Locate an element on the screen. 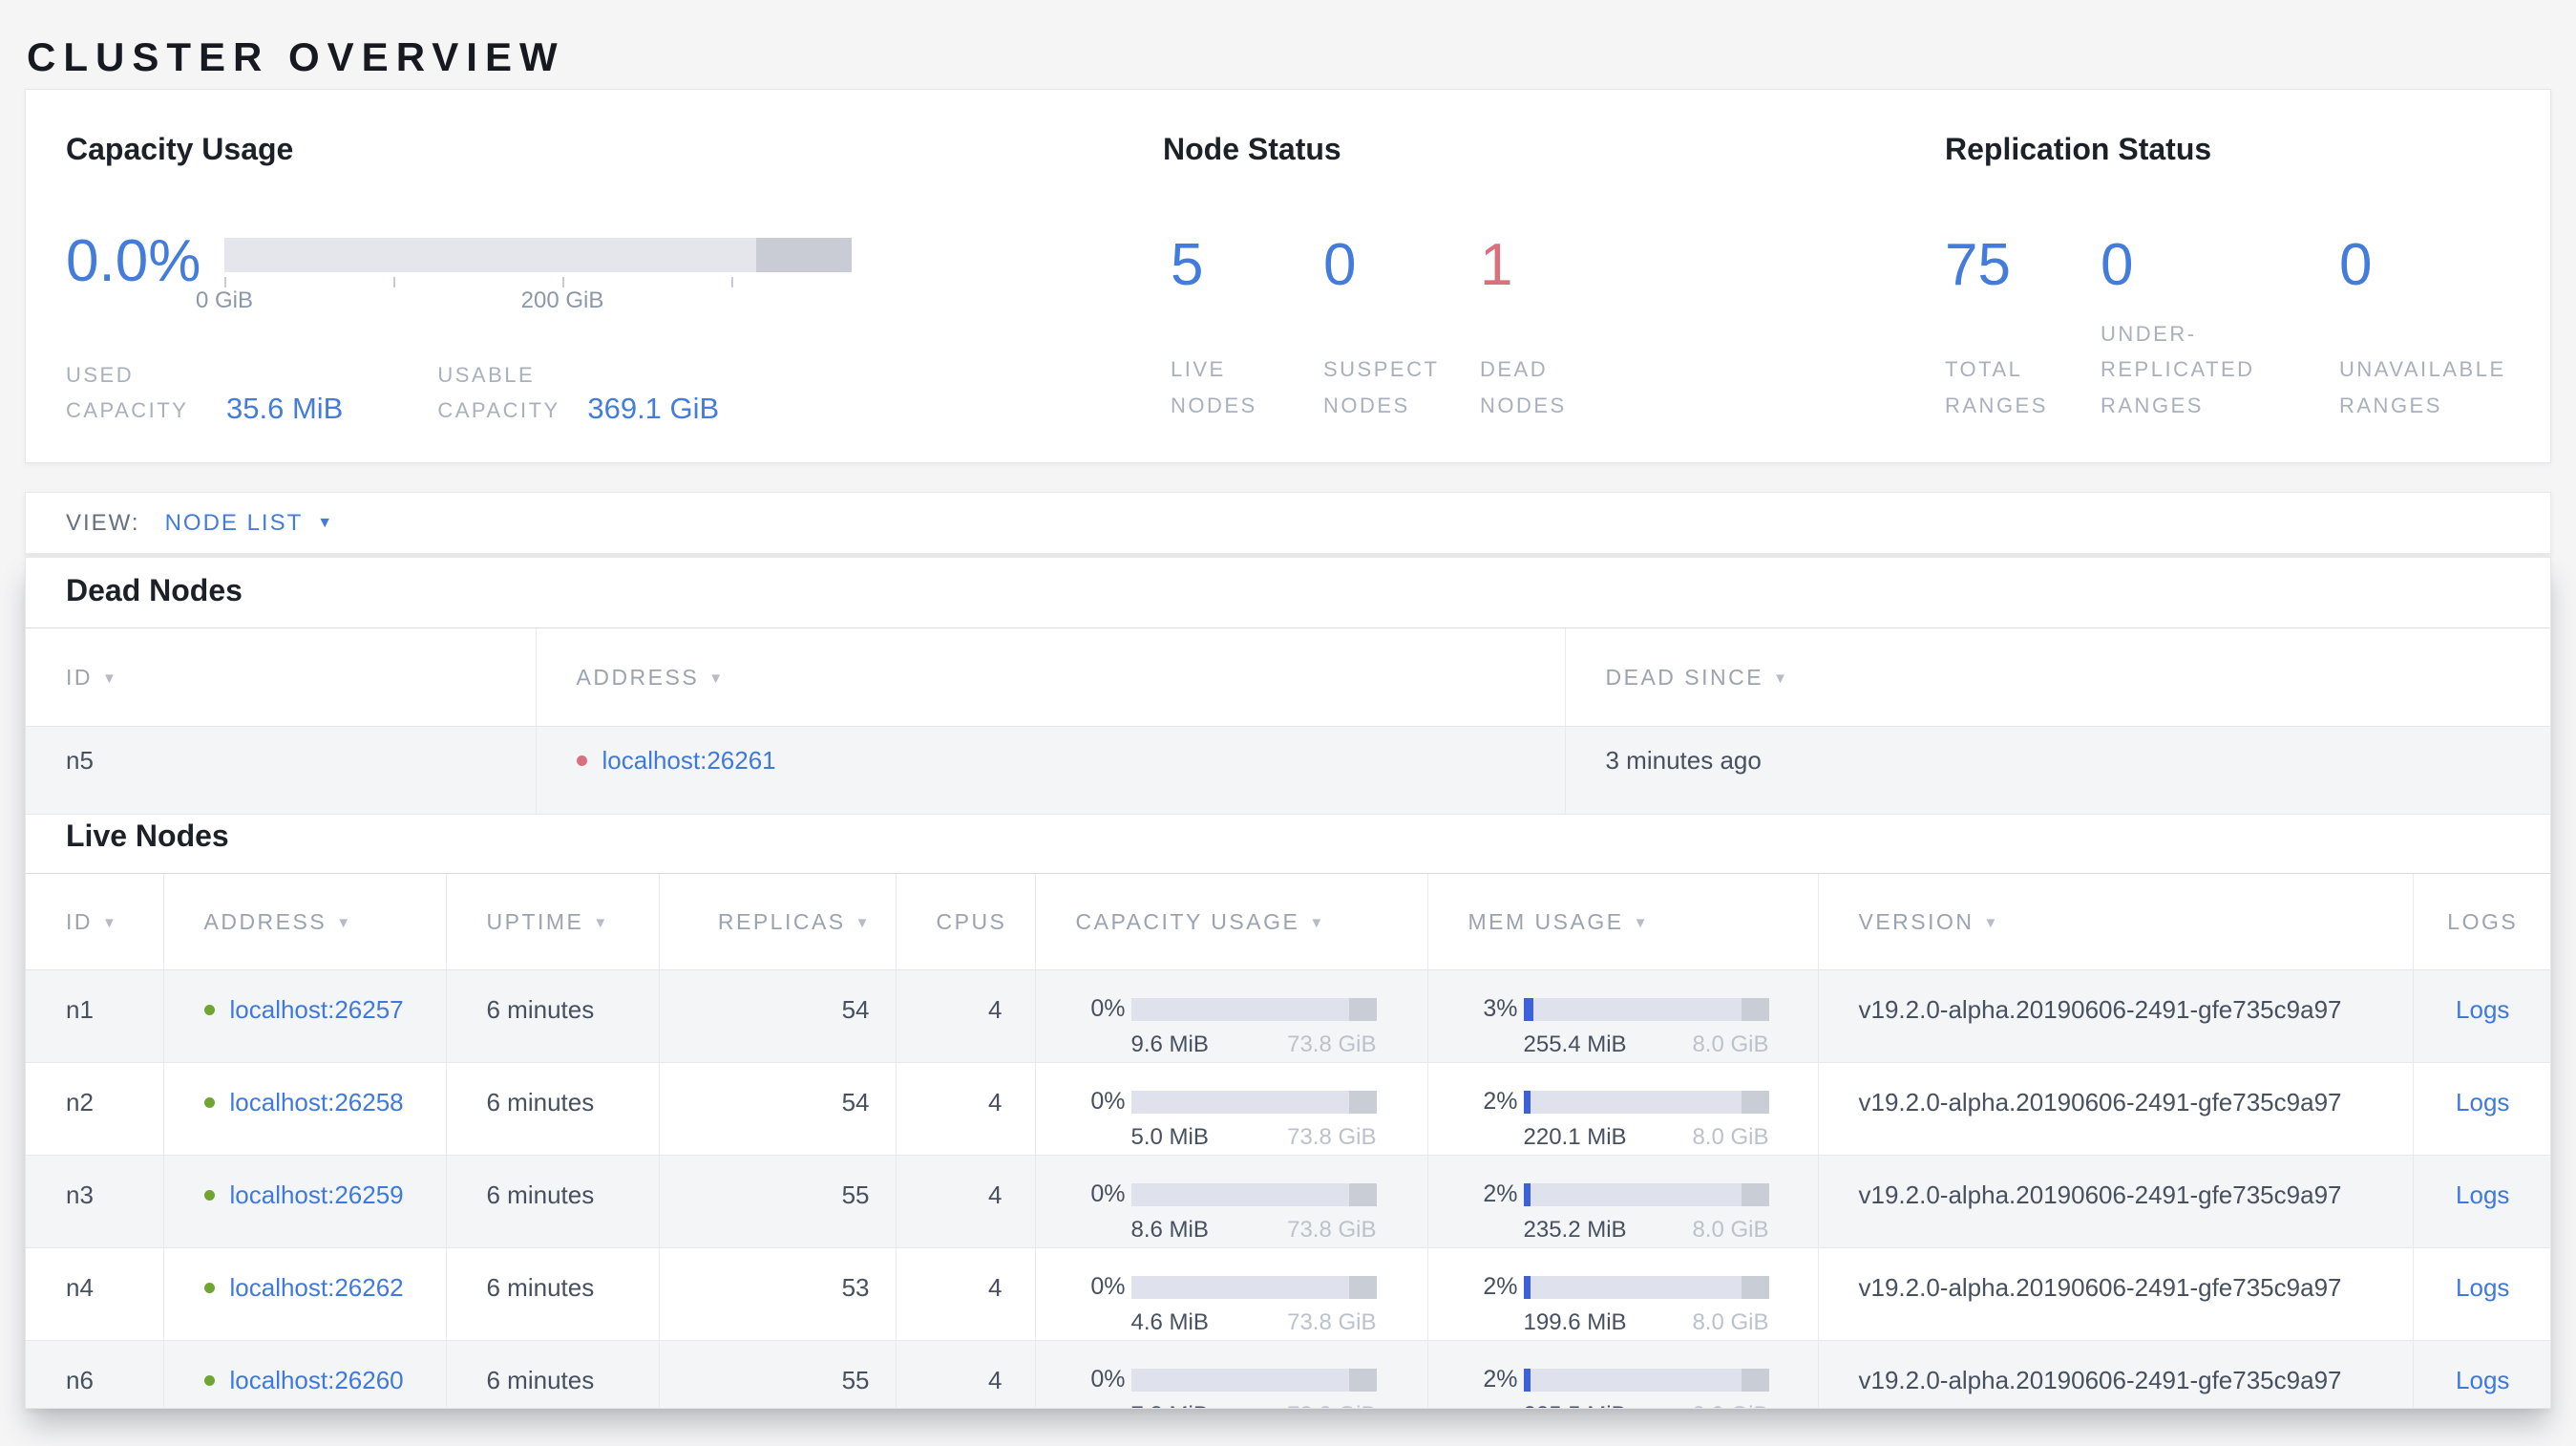 The image size is (2576, 1446). live-node-mem-usage: 3% 255.4 MiB 8.0 GiB is located at coordinates (1622, 1016).